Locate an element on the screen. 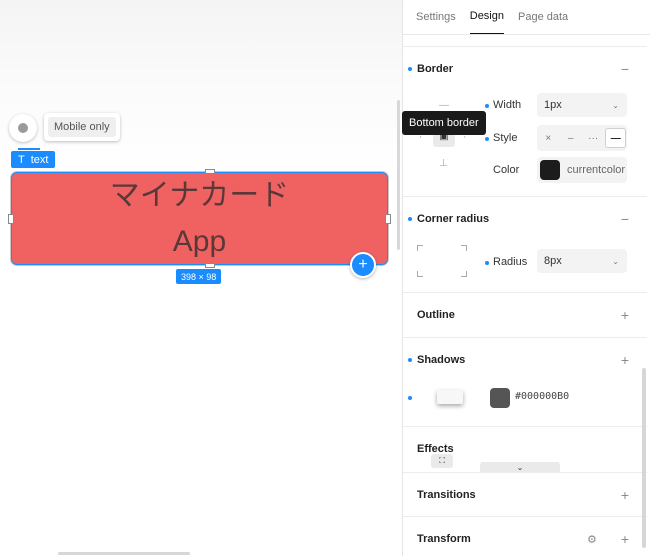 The image size is (650, 556). size-badge: 398 × 98 is located at coordinates (199, 276).